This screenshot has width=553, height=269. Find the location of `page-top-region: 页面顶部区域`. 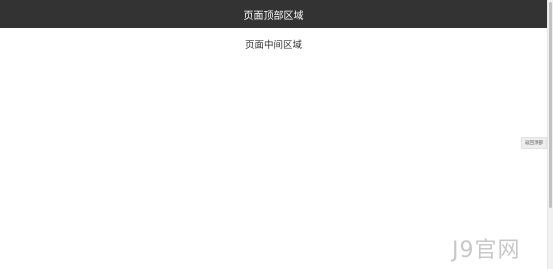

page-top-region: 页面顶部区域 is located at coordinates (273, 14).